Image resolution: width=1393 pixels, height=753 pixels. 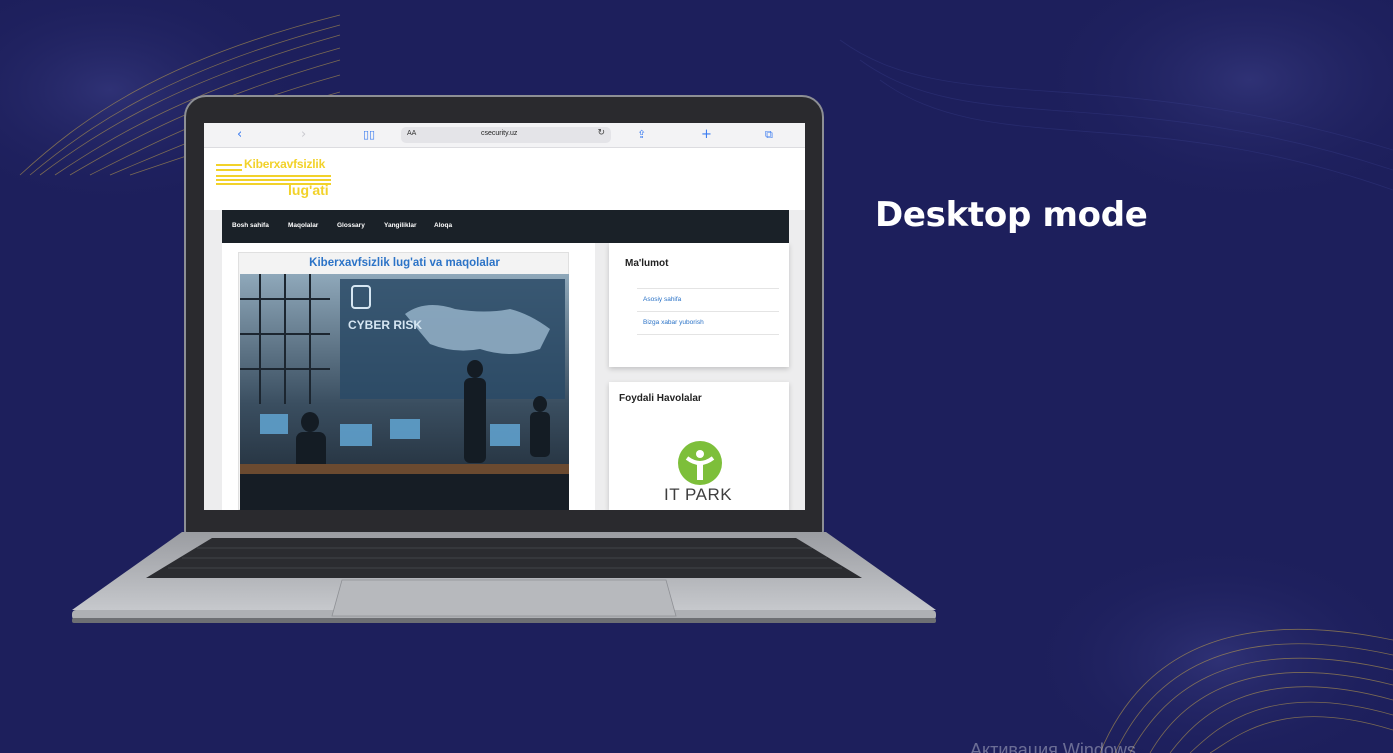 I want to click on windows-watermark: Активация Windows, so click(x=1053, y=746).